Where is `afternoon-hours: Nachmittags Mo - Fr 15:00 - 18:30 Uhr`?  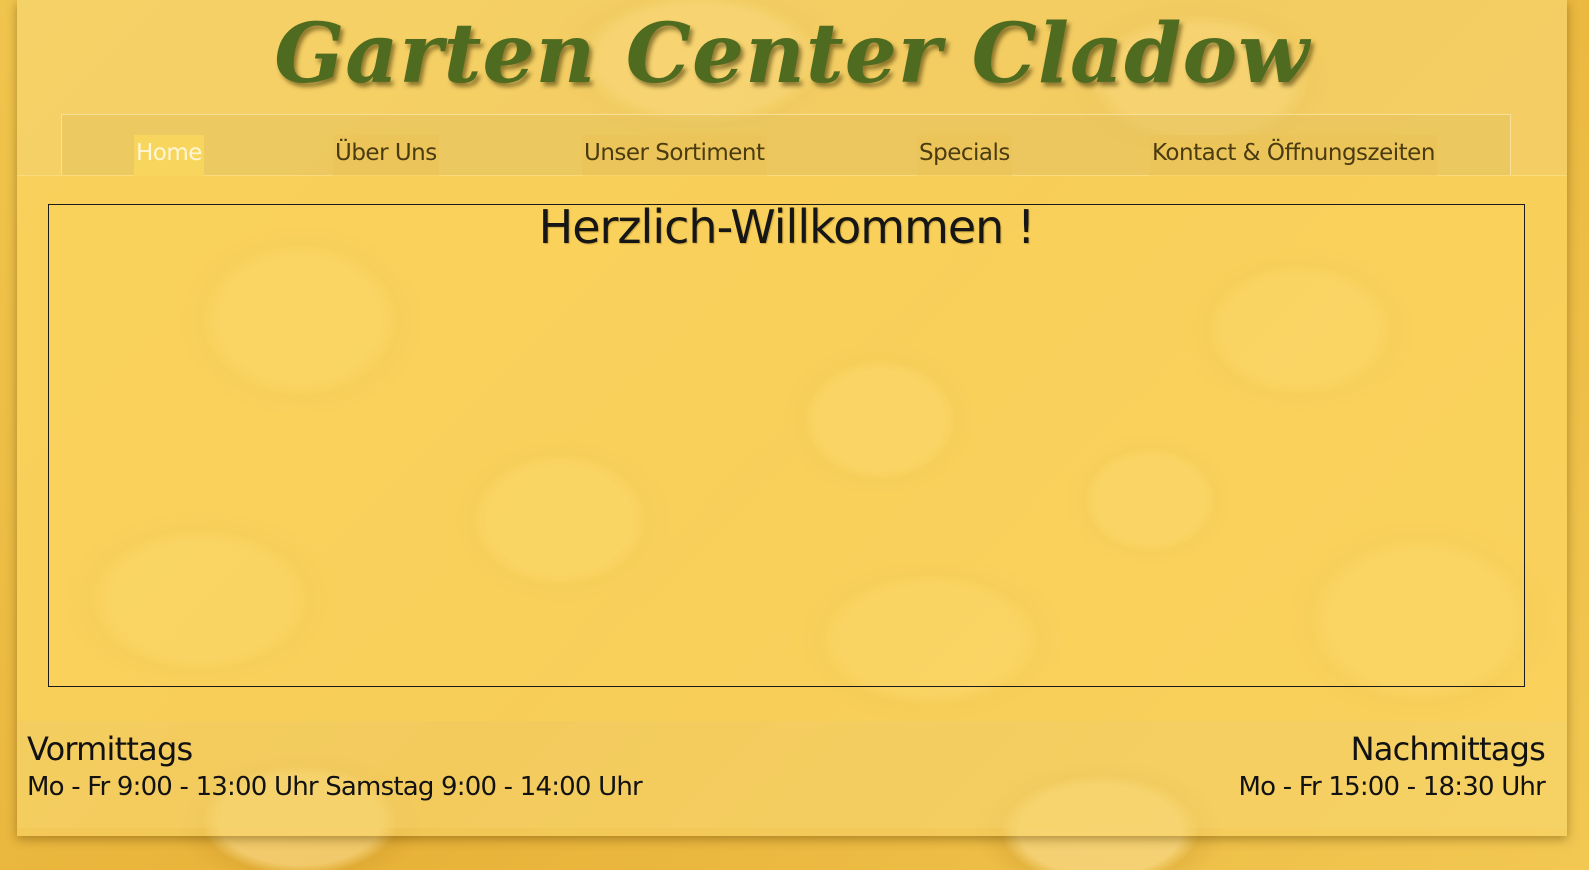
afternoon-hours: Nachmittags Mo - Fr 15:00 - 18:30 Uhr is located at coordinates (1392, 767).